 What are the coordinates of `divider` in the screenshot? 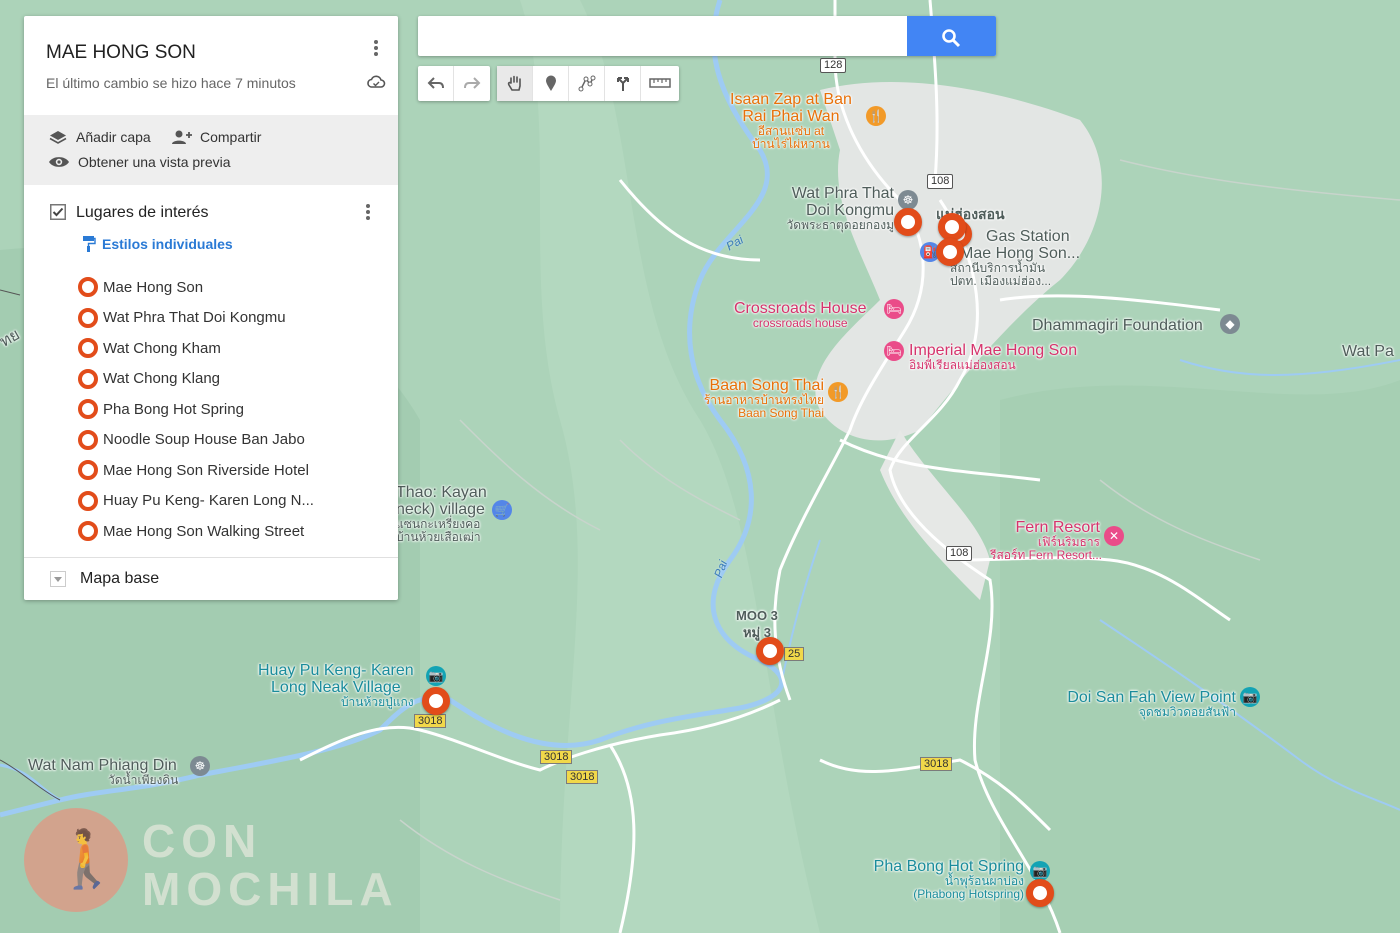 It's located at (211, 557).